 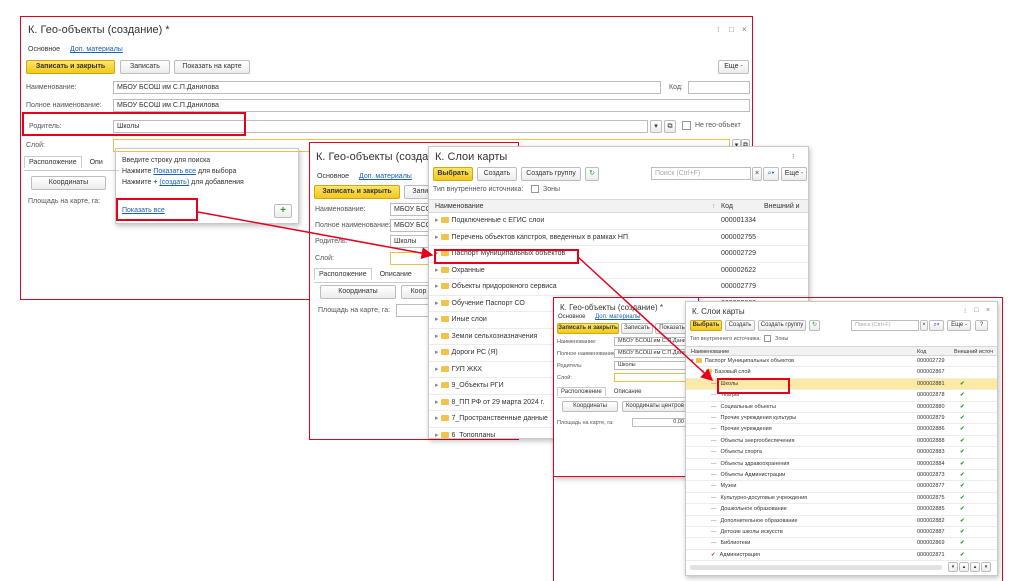 What do you see at coordinates (315, 235) in the screenshot?
I see `arrow-to-passport` at bounding box center [315, 235].